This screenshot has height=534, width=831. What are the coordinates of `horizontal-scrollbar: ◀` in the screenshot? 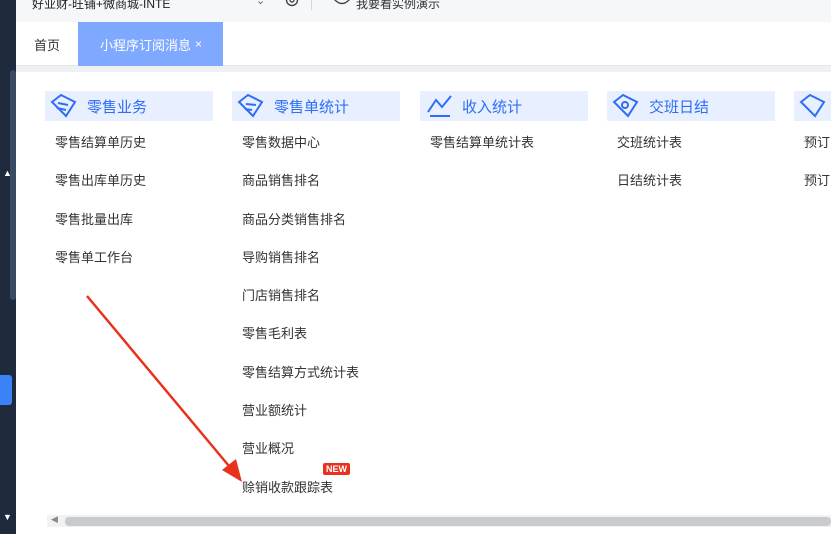 It's located at (439, 520).